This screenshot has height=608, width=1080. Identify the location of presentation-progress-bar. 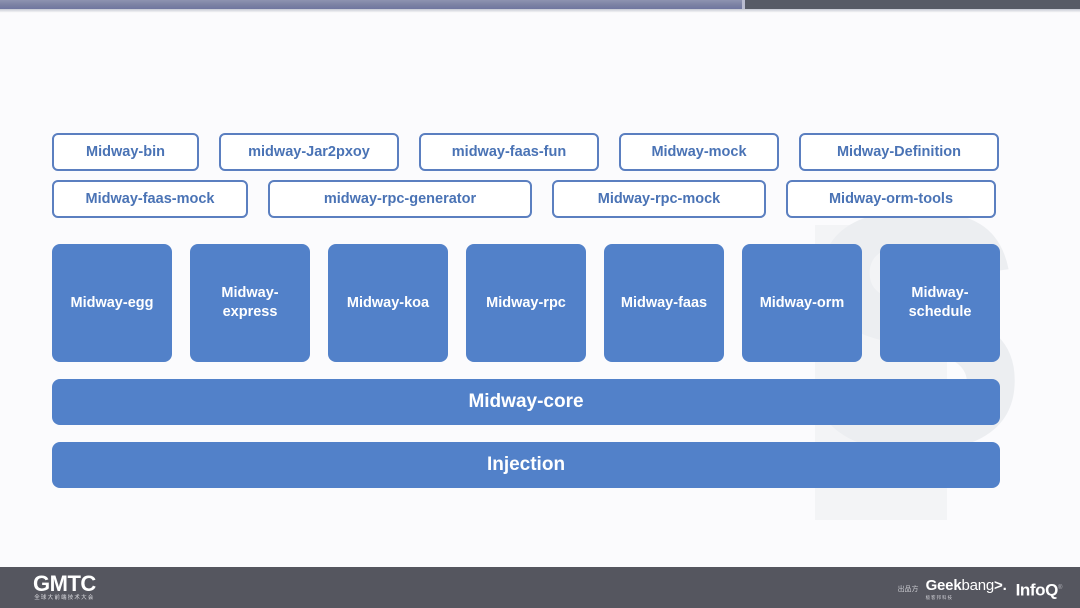
(540, 4).